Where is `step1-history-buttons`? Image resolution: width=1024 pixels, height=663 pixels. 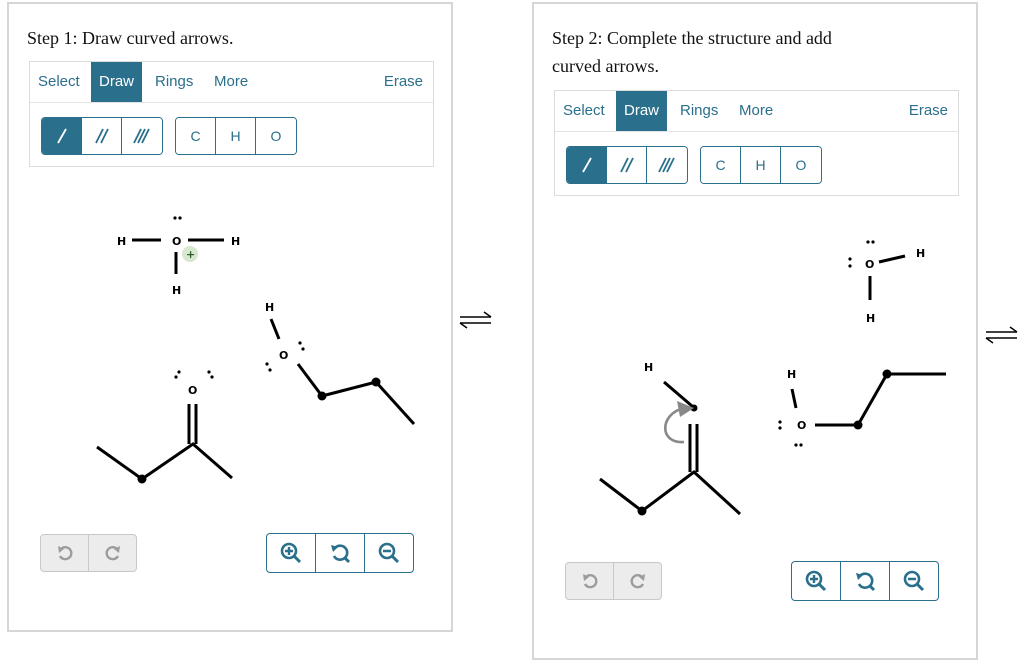 step1-history-buttons is located at coordinates (88, 553).